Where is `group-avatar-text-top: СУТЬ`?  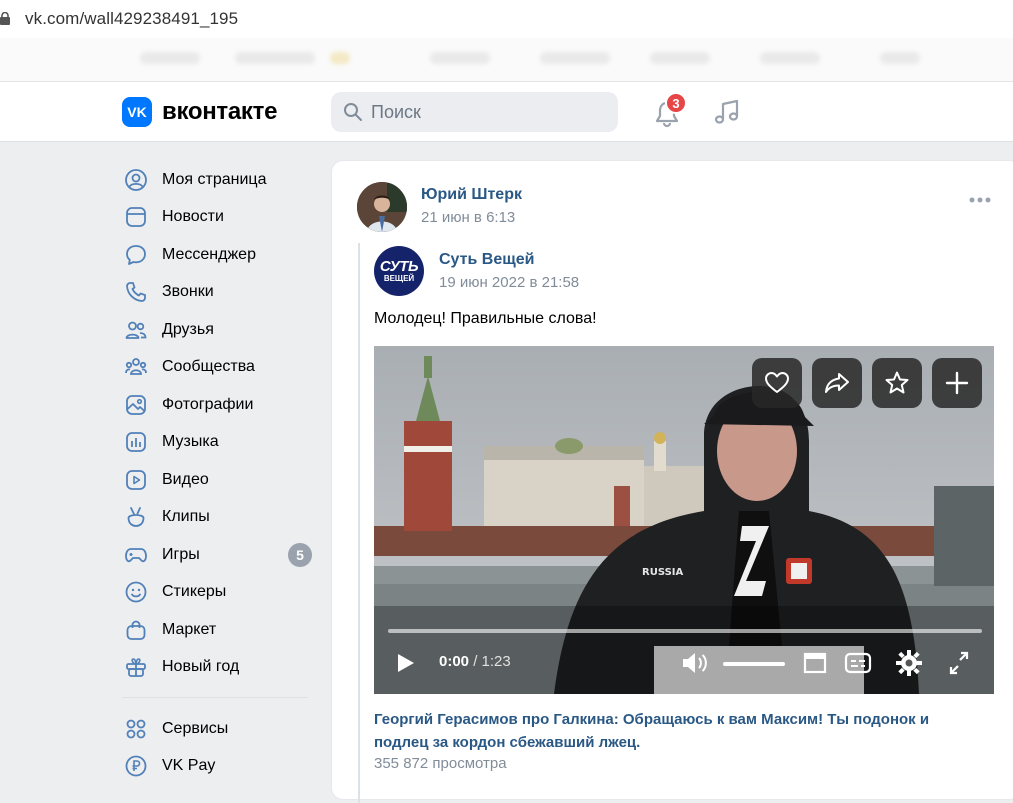 group-avatar-text-top: СУТЬ is located at coordinates (399, 266).